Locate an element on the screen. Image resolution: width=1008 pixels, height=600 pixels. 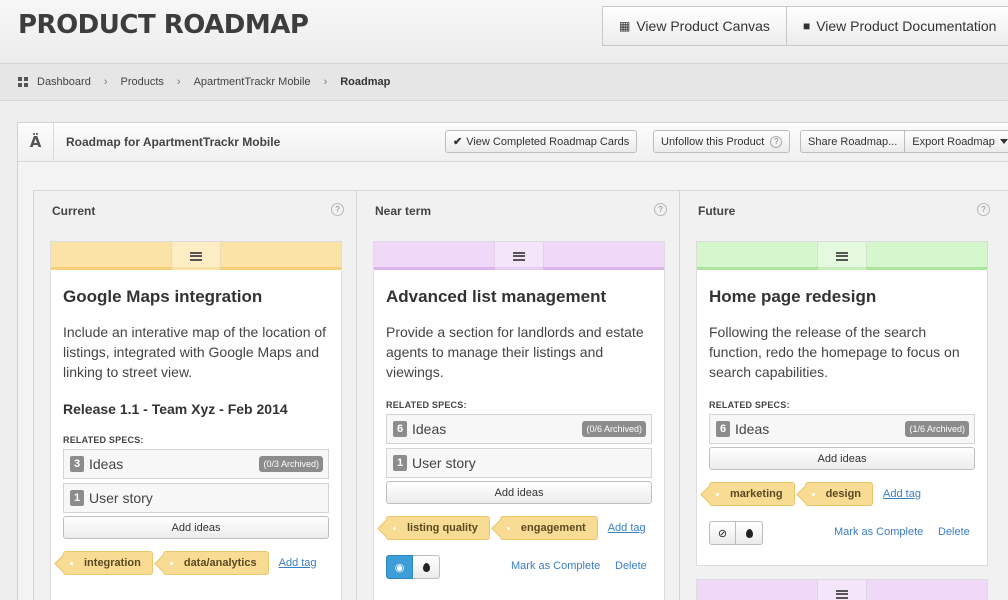
unfollow-button: Unfollow this Product ? is located at coordinates (722, 141).